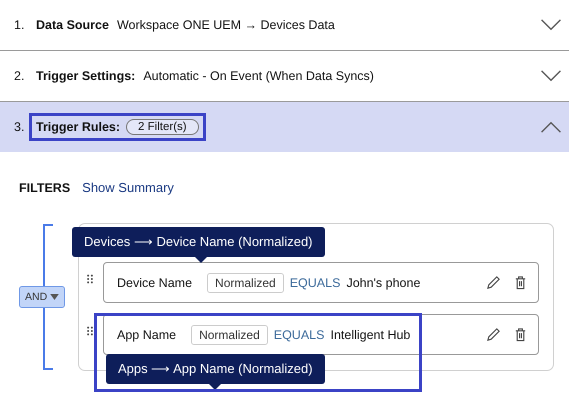  Describe the element at coordinates (20, 76) in the screenshot. I see `step-number: 2.` at that location.